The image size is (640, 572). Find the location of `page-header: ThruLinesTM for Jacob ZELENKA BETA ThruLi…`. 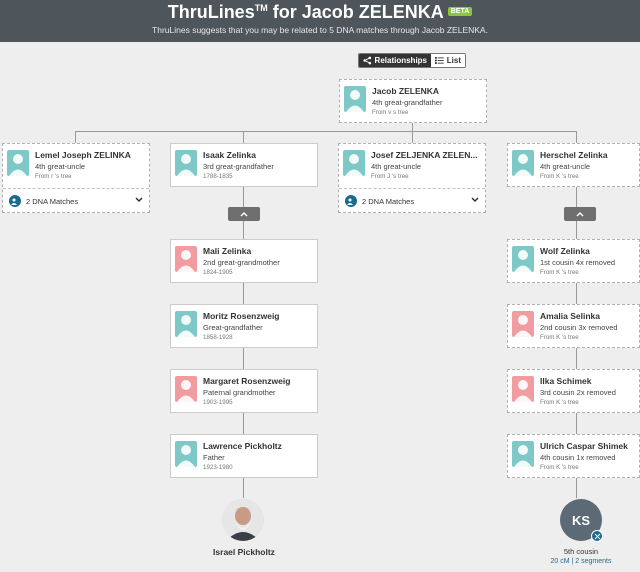

page-header: ThruLinesTM for Jacob ZELENKA BETA ThruLi… is located at coordinates (320, 21).